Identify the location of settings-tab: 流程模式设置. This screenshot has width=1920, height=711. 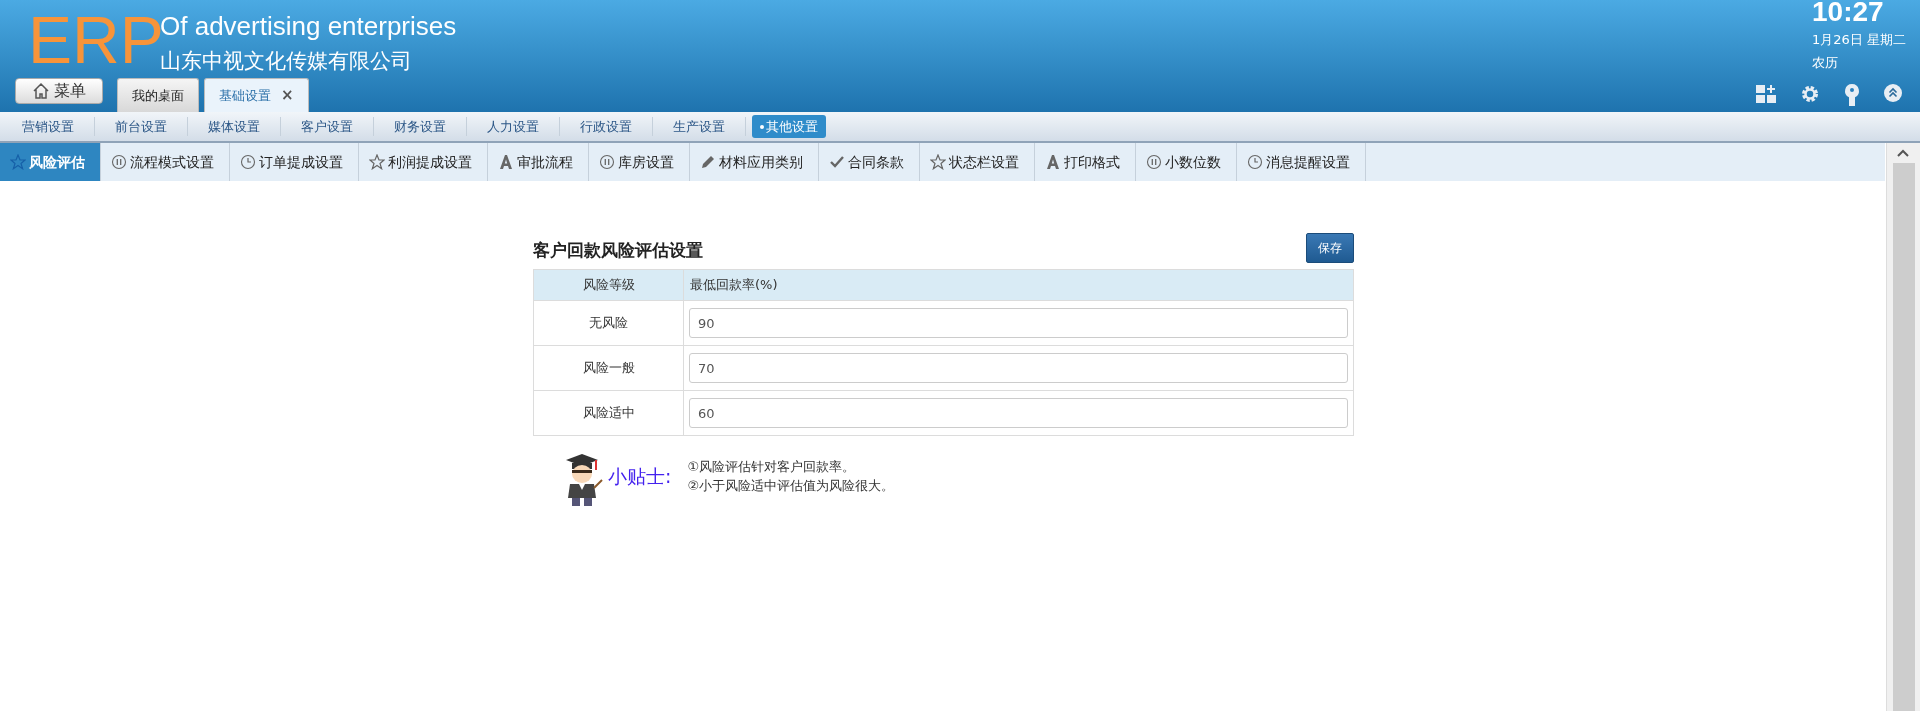
(165, 162).